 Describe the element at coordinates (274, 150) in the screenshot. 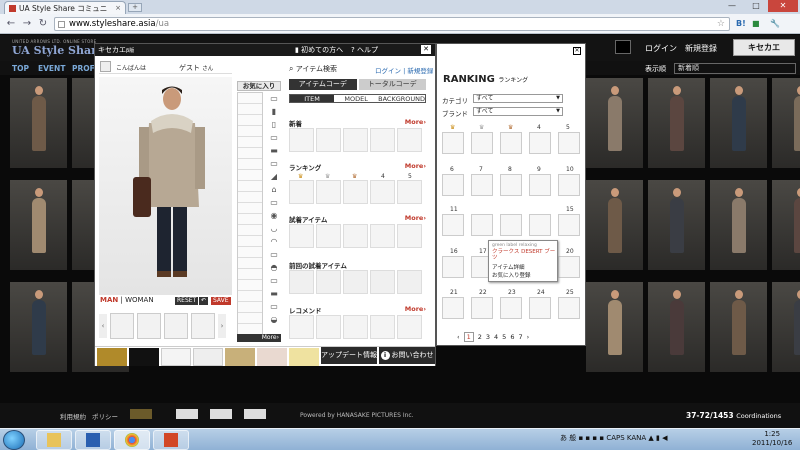

I see `knit-icon: ▬` at that location.